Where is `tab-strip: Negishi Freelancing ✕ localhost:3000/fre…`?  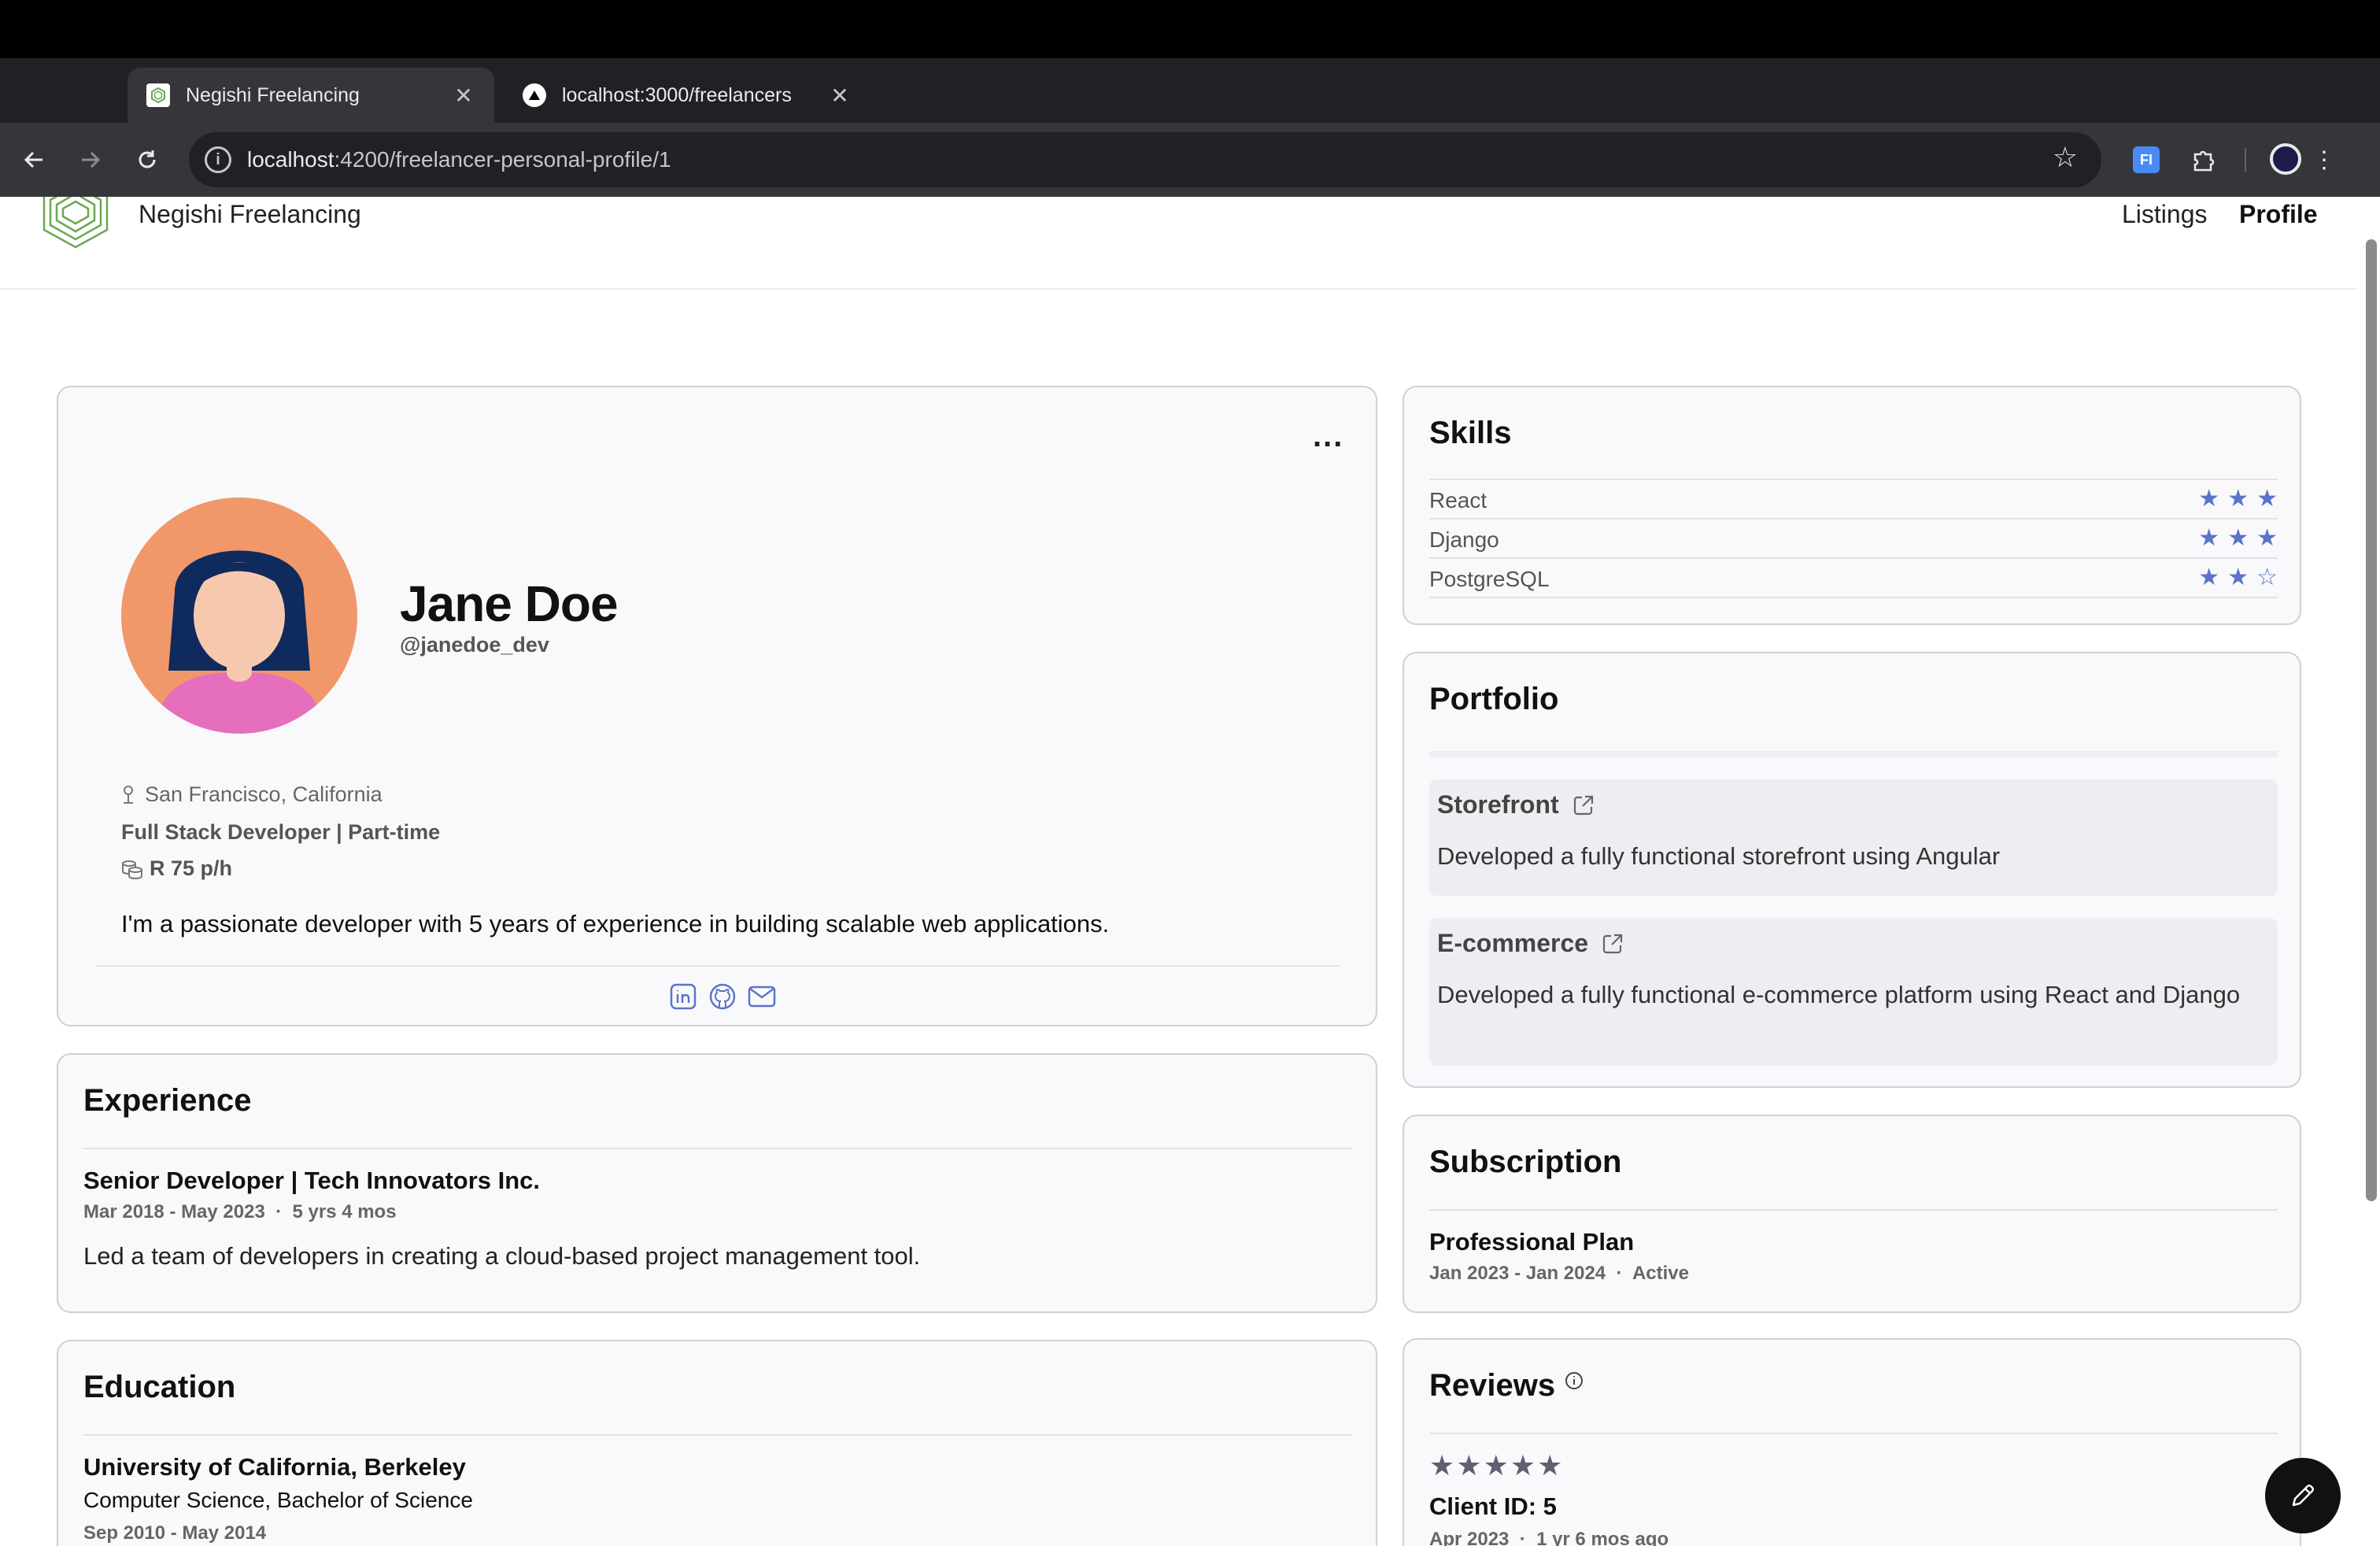
tab-strip: Negishi Freelancing ✕ localhost:3000/fre… is located at coordinates (1190, 113).